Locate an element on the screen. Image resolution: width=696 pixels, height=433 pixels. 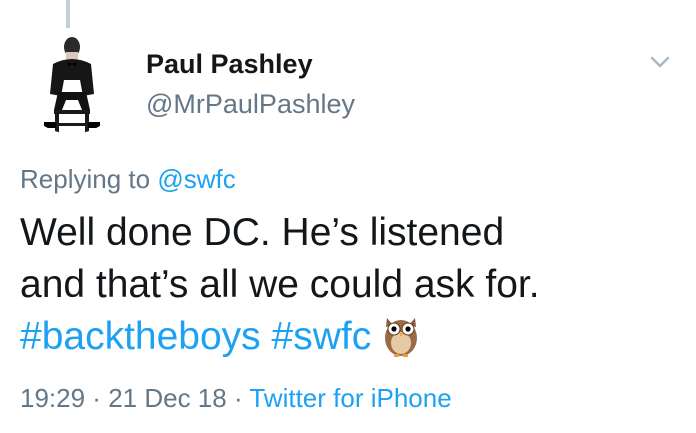
avatar-image is located at coordinates (72, 82).